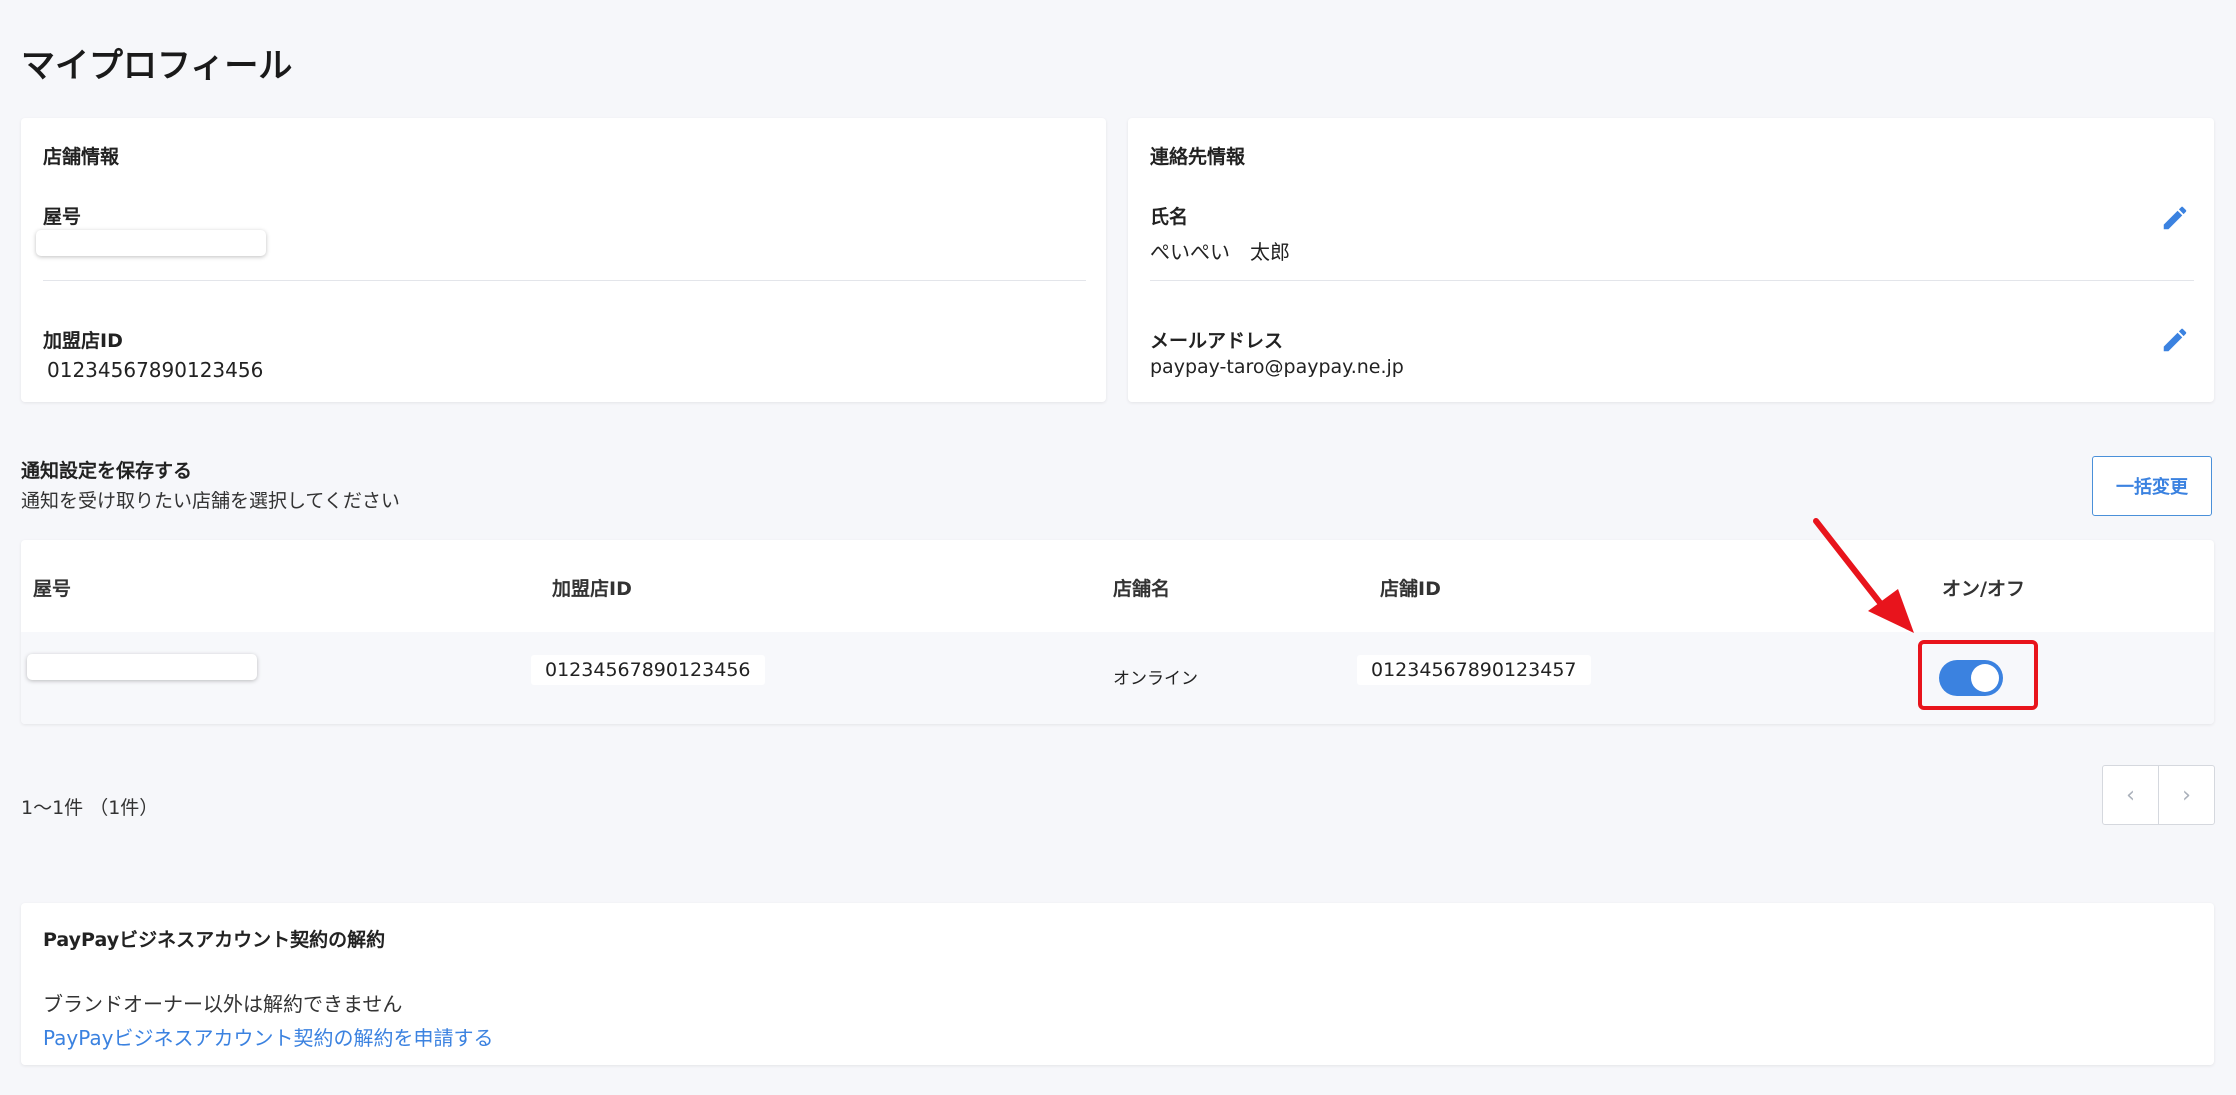 This screenshot has width=2236, height=1095. Describe the element at coordinates (2186, 795) in the screenshot. I see `next-page-chevron-right-icon: ›` at that location.